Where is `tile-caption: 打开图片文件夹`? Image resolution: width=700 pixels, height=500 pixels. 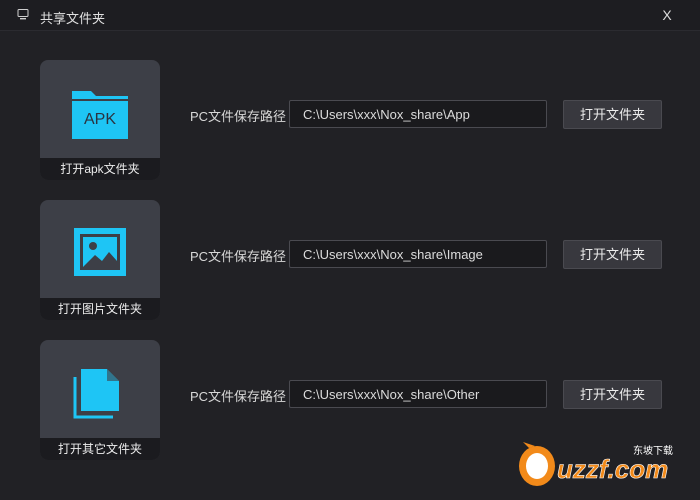
tile-caption: 打开图片文件夹 is located at coordinates (100, 309).